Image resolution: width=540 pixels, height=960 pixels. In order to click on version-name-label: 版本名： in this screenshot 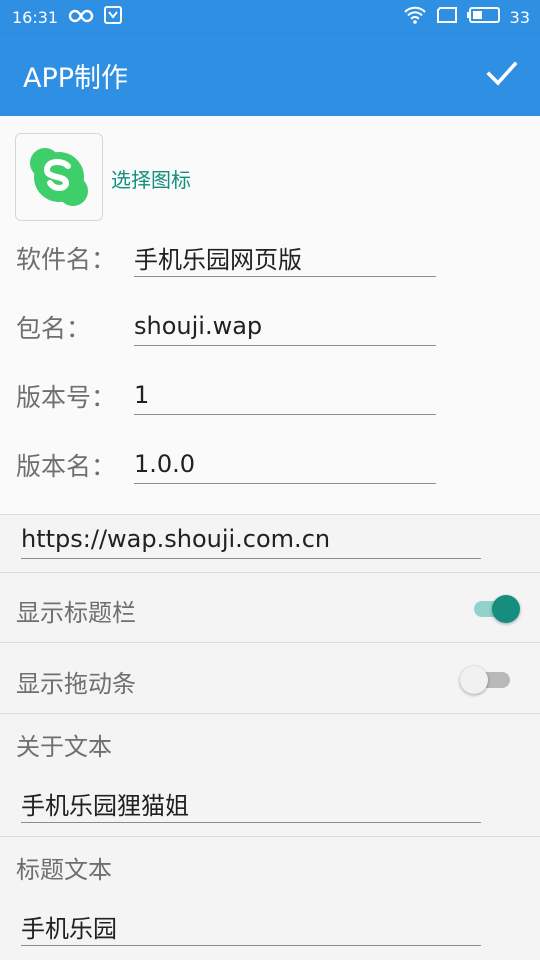, I will do `click(66, 466)`.